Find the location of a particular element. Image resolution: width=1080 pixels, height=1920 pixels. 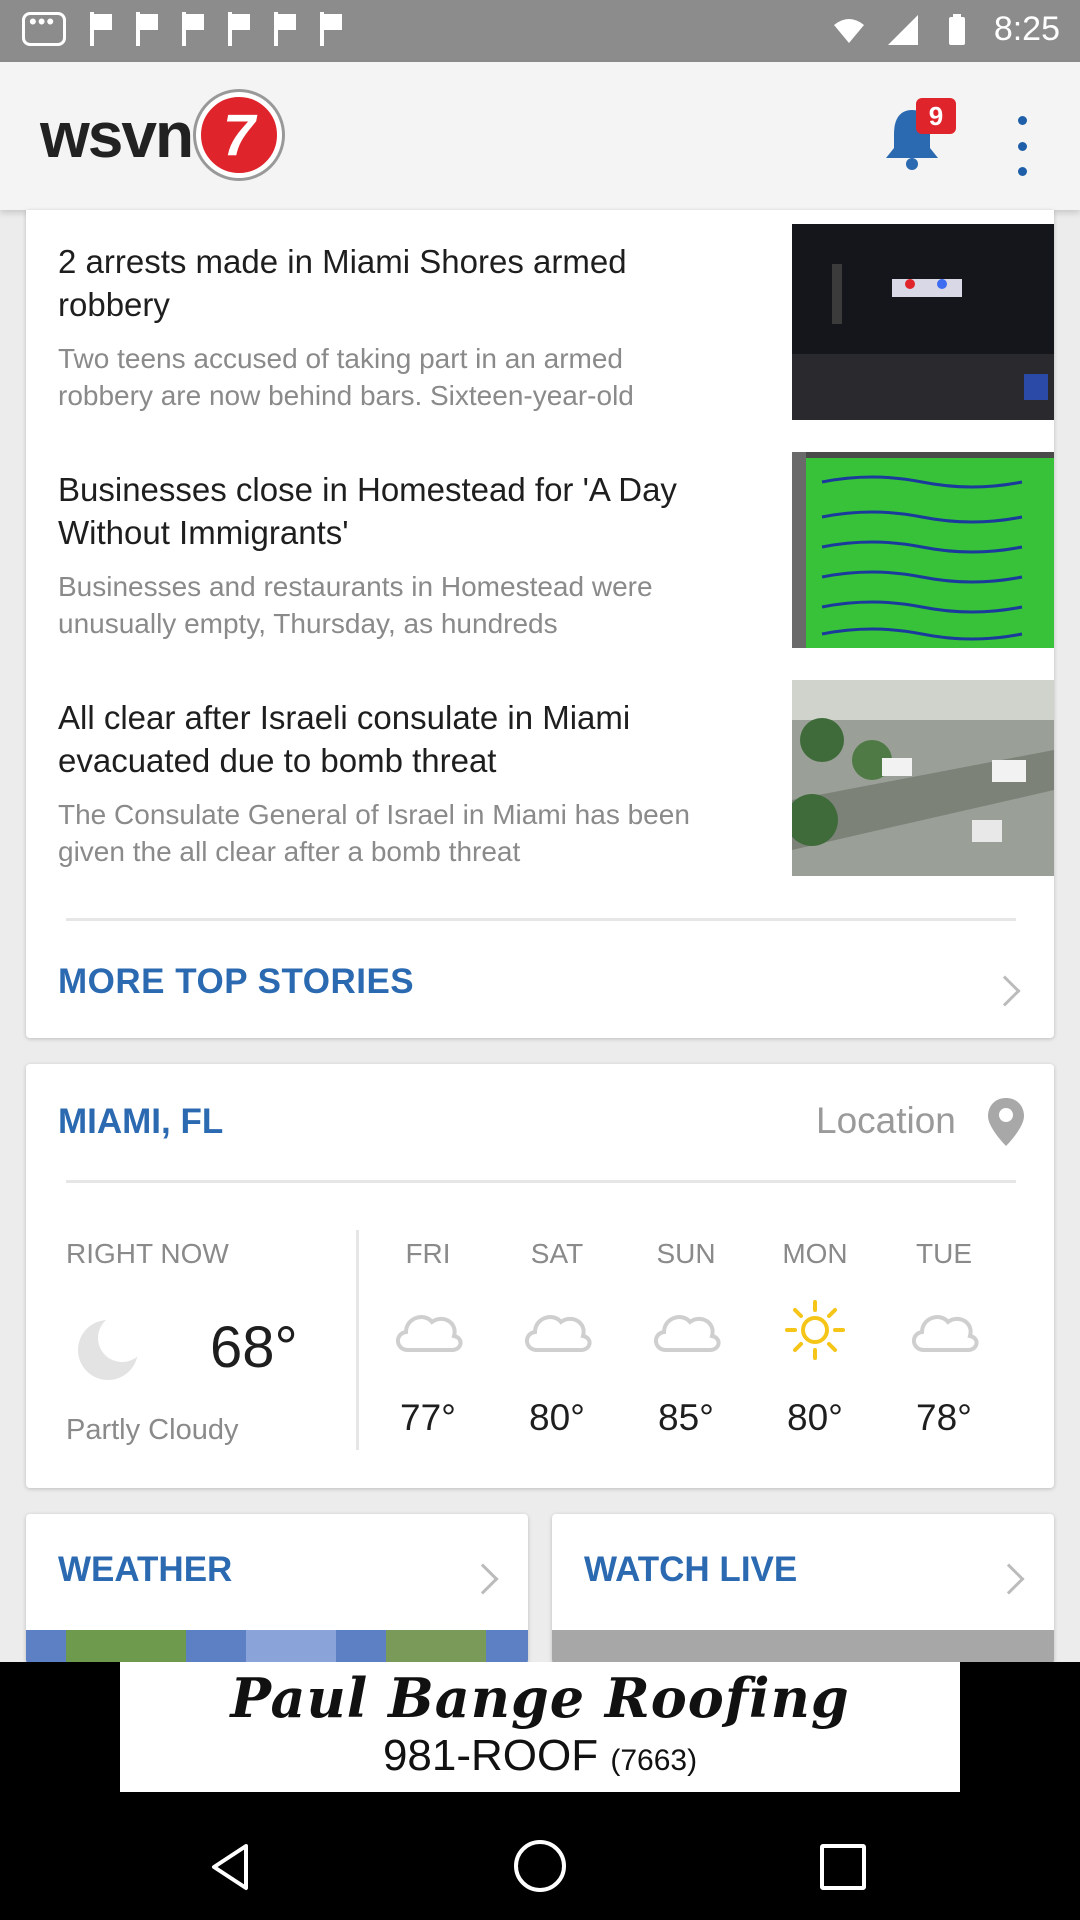

app-header: wsvn 7 9 is located at coordinates (540, 136).